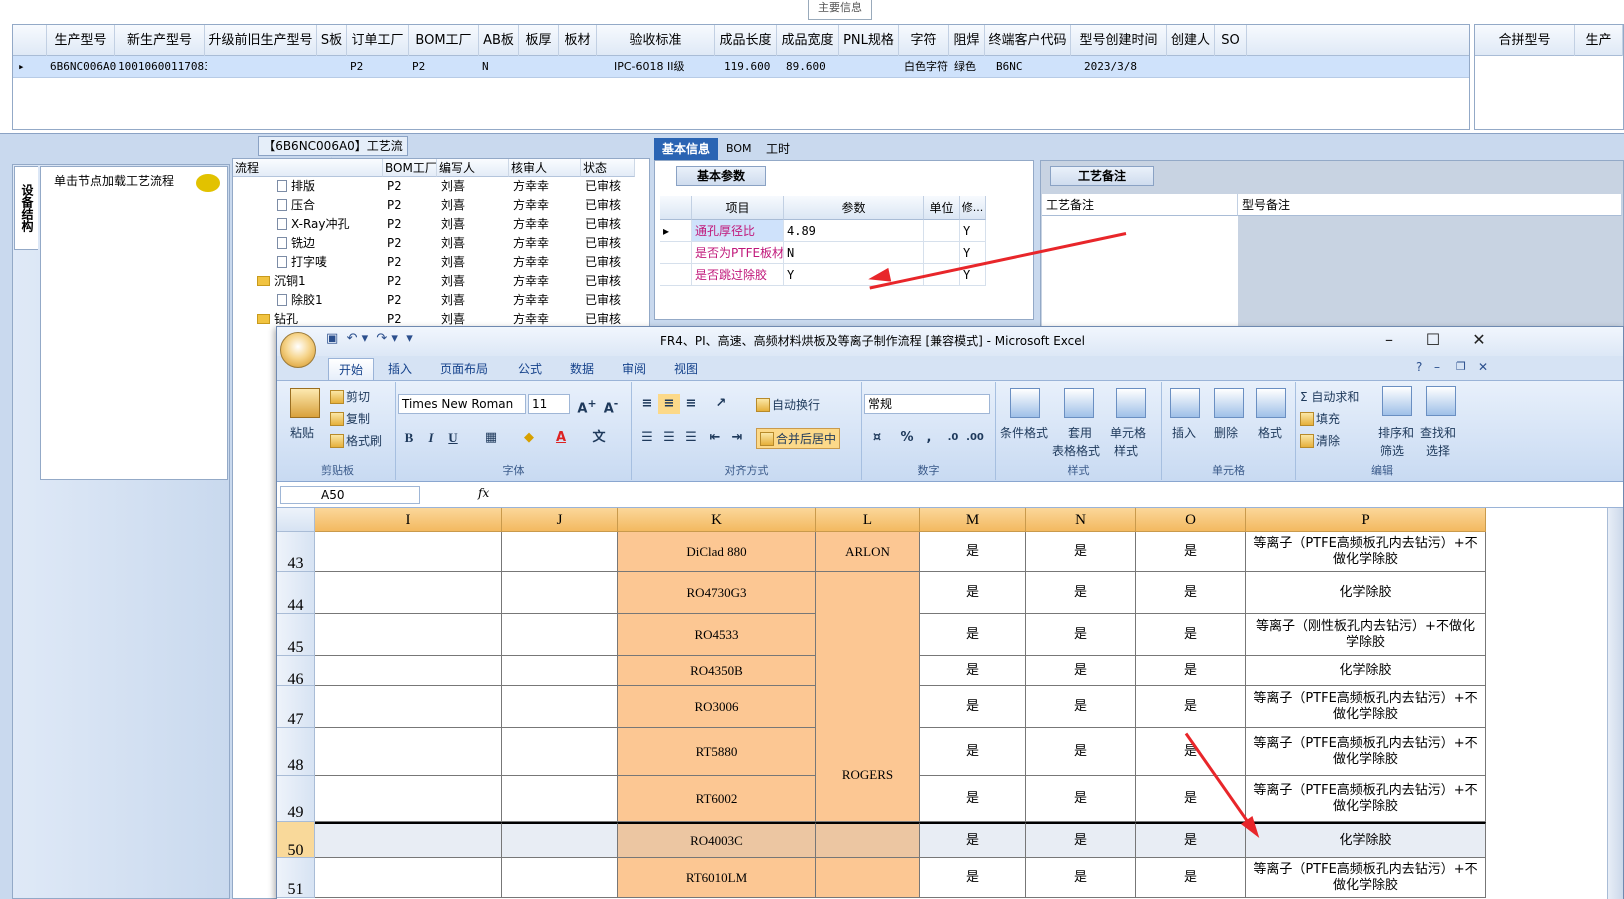 This screenshot has width=1624, height=899. Describe the element at coordinates (261, 40) in the screenshot. I see `header-old-model: 升级前旧生产型号` at that location.